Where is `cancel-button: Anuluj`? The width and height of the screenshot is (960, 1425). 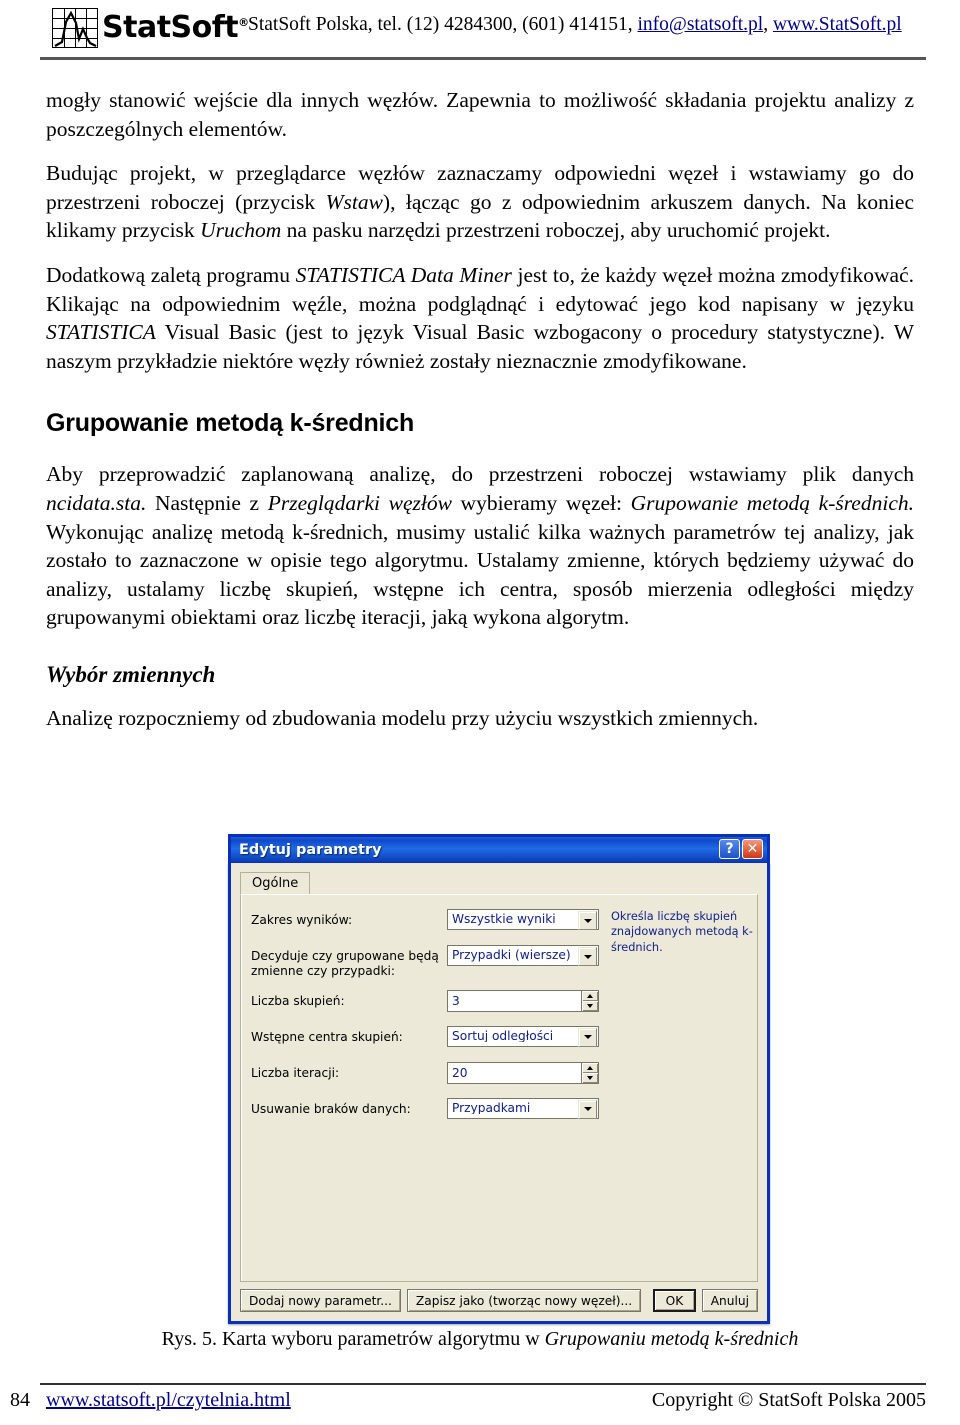 cancel-button: Anuluj is located at coordinates (729, 1300).